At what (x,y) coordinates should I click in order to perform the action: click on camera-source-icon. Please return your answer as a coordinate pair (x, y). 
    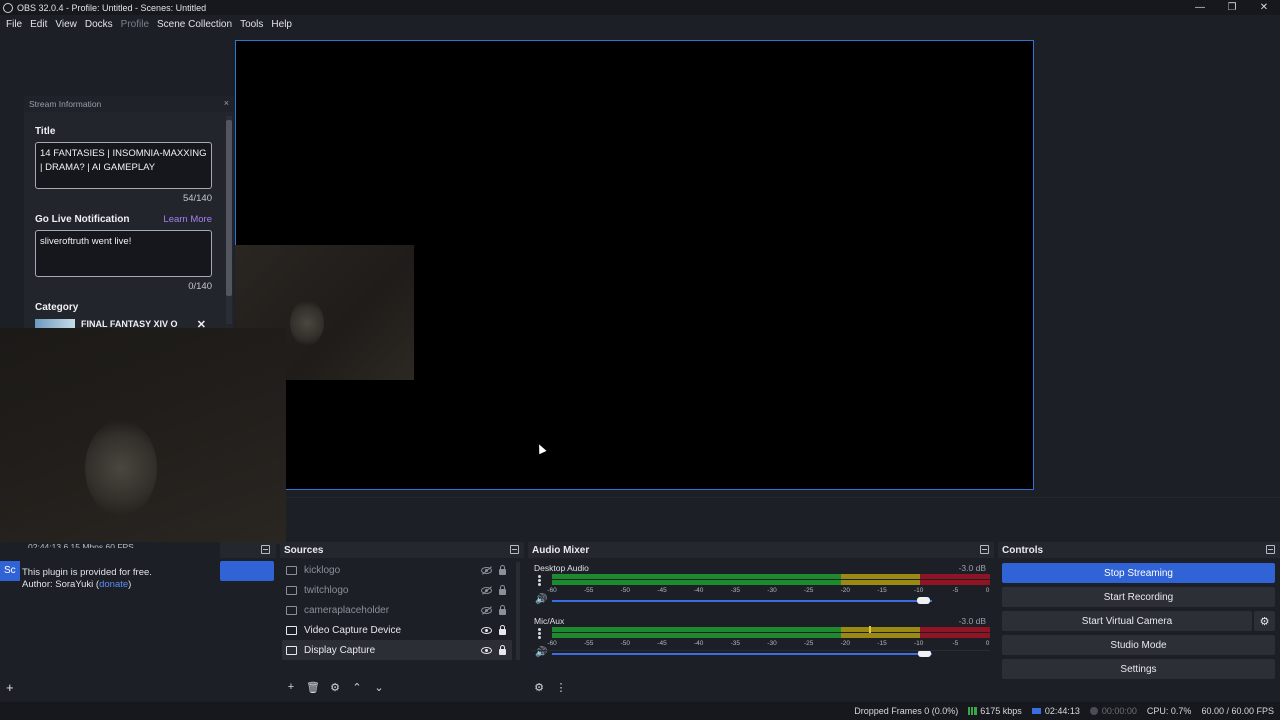
    Looking at the image, I should click on (291, 630).